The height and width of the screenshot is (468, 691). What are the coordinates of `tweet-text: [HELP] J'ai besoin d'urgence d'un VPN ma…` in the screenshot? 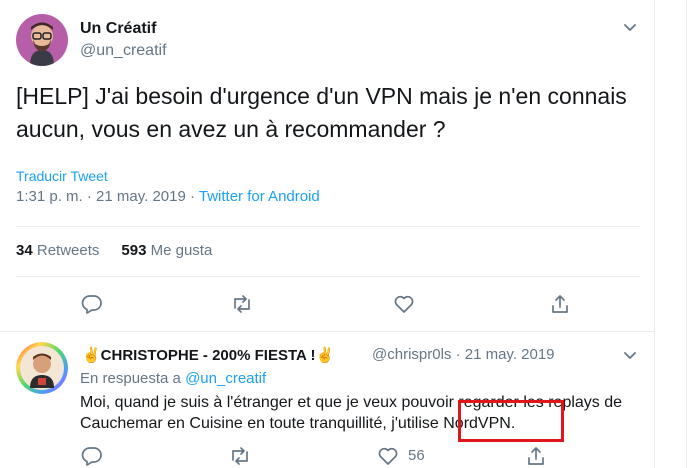 It's located at (321, 112).